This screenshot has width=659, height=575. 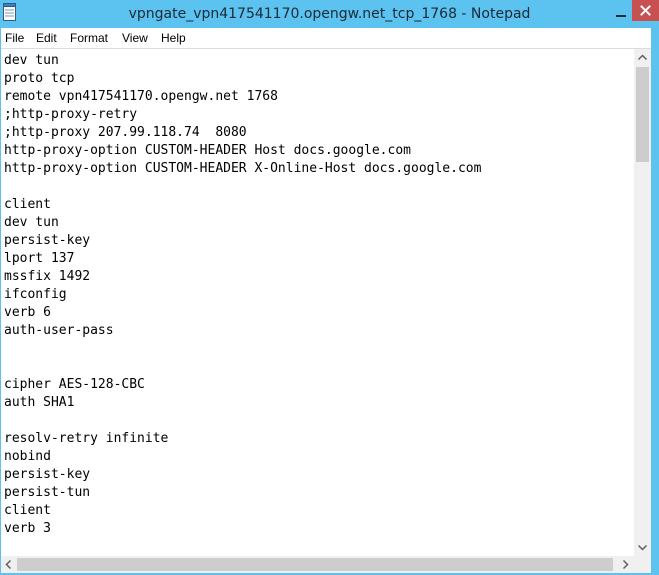 I want to click on text-line: lport 137, so click(x=39, y=258).